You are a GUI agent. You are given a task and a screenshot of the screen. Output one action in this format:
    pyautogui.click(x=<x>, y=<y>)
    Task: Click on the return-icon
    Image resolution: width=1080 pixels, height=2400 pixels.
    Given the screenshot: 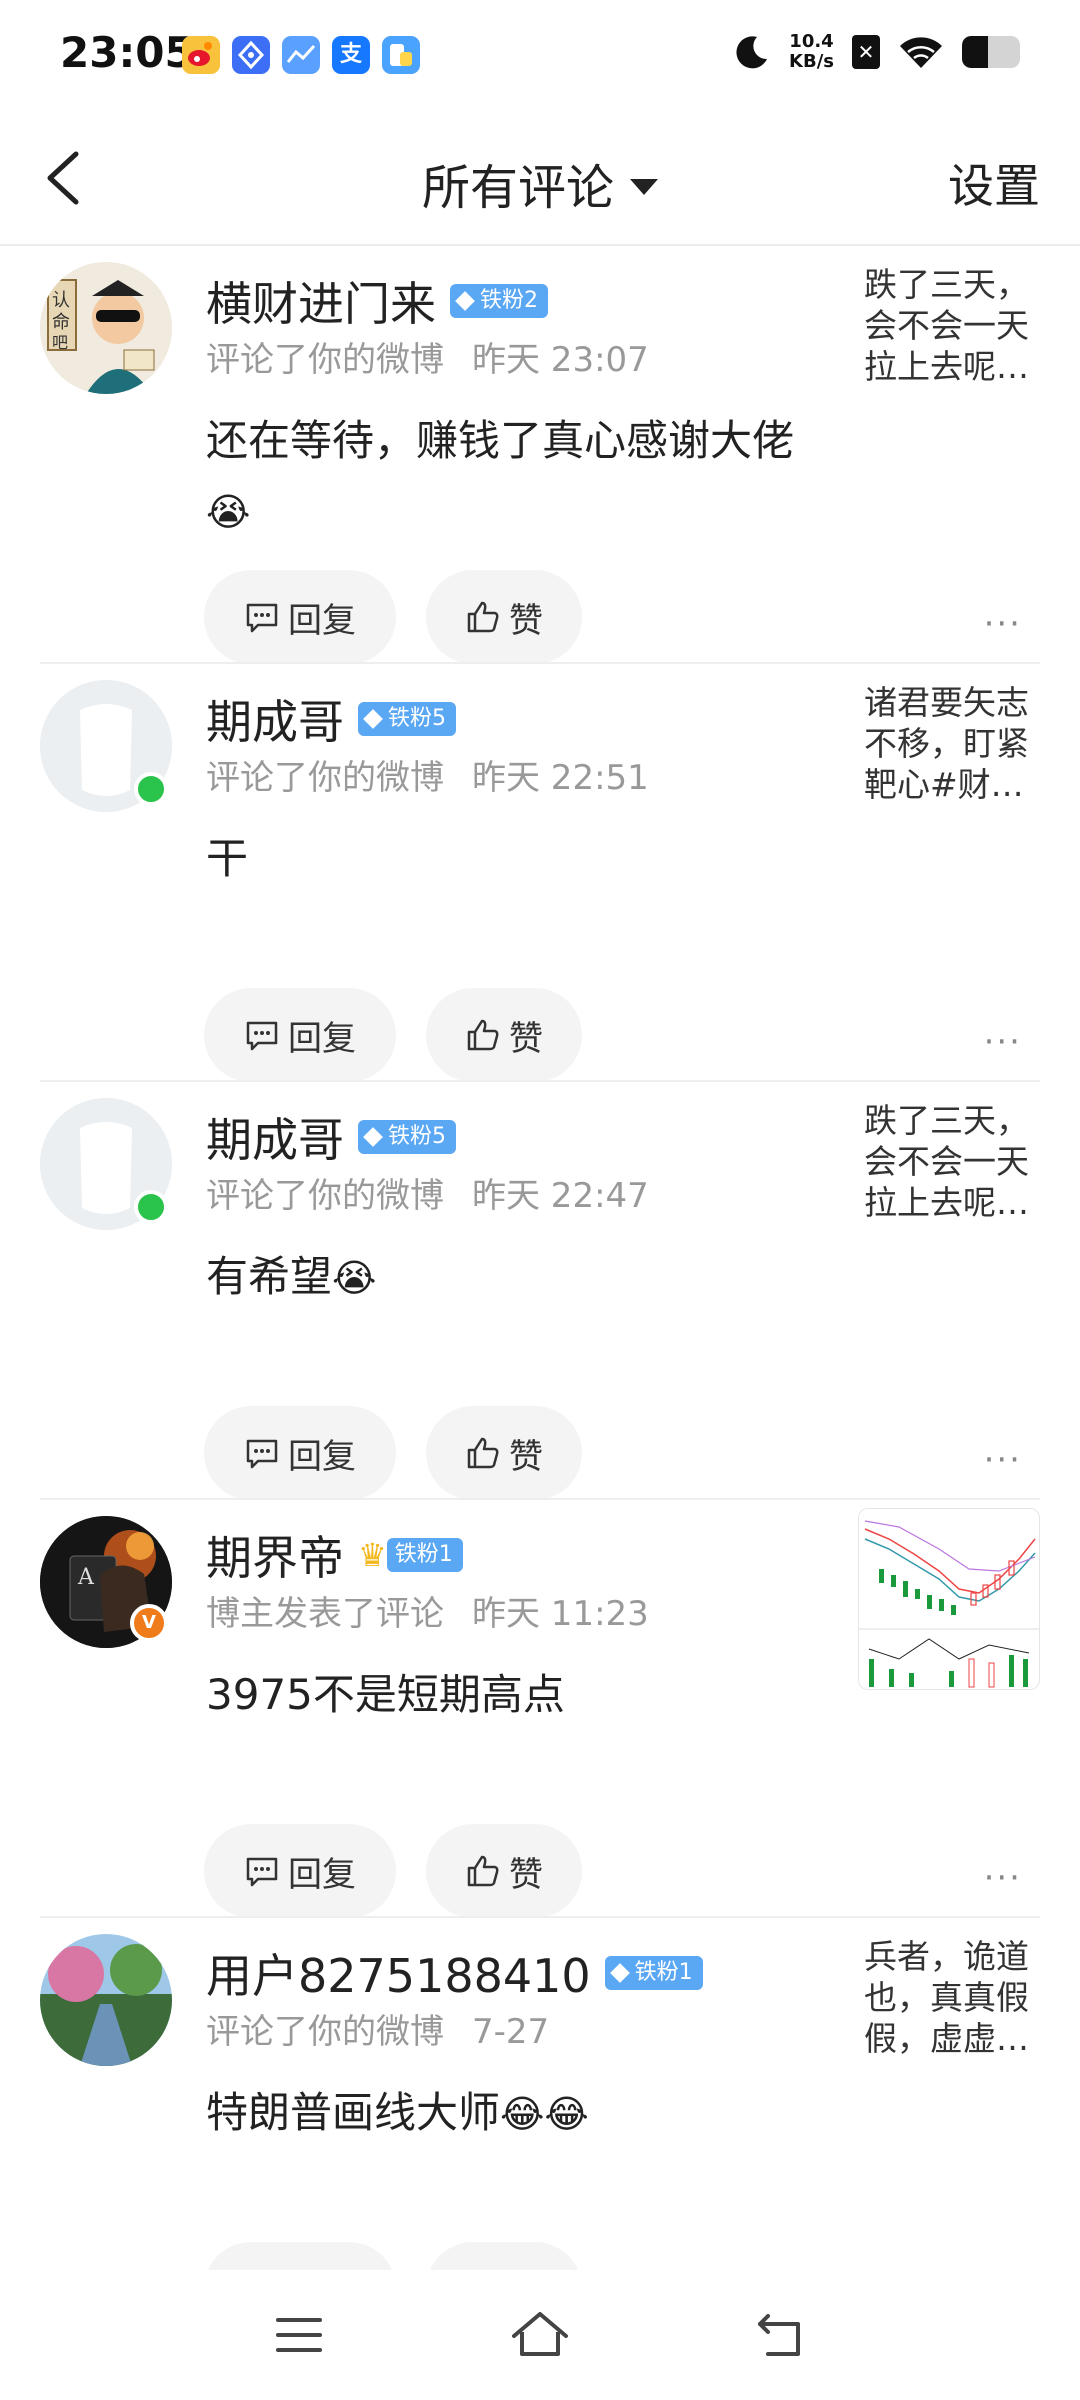 What is the action you would take?
    pyautogui.click(x=779, y=2335)
    